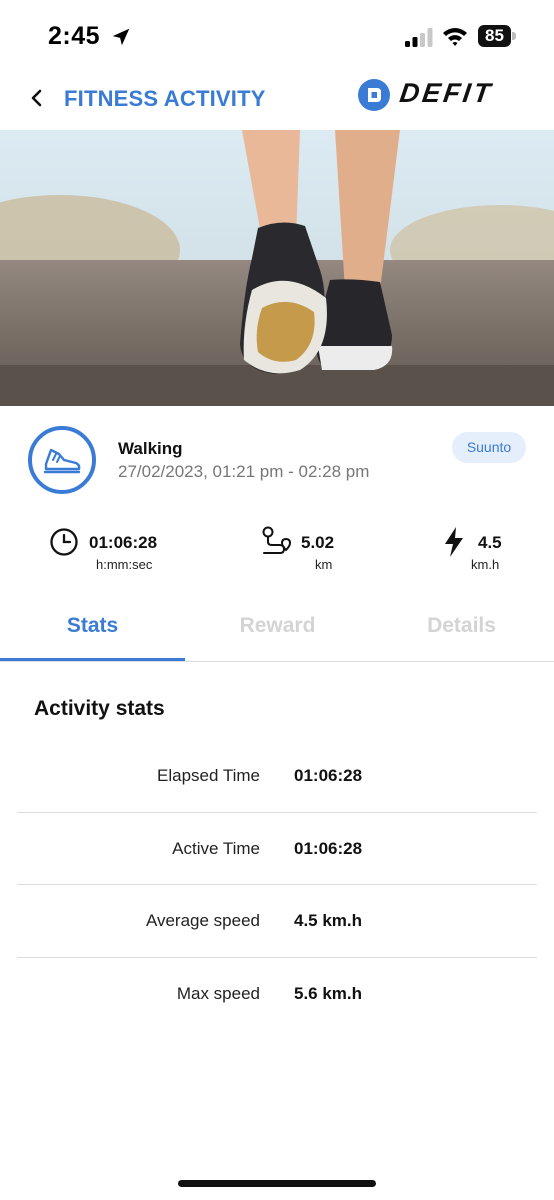 The height and width of the screenshot is (1200, 554). Describe the element at coordinates (277, 849) in the screenshot. I see `stat-row-active-time: Active Time 01:06:28` at that location.